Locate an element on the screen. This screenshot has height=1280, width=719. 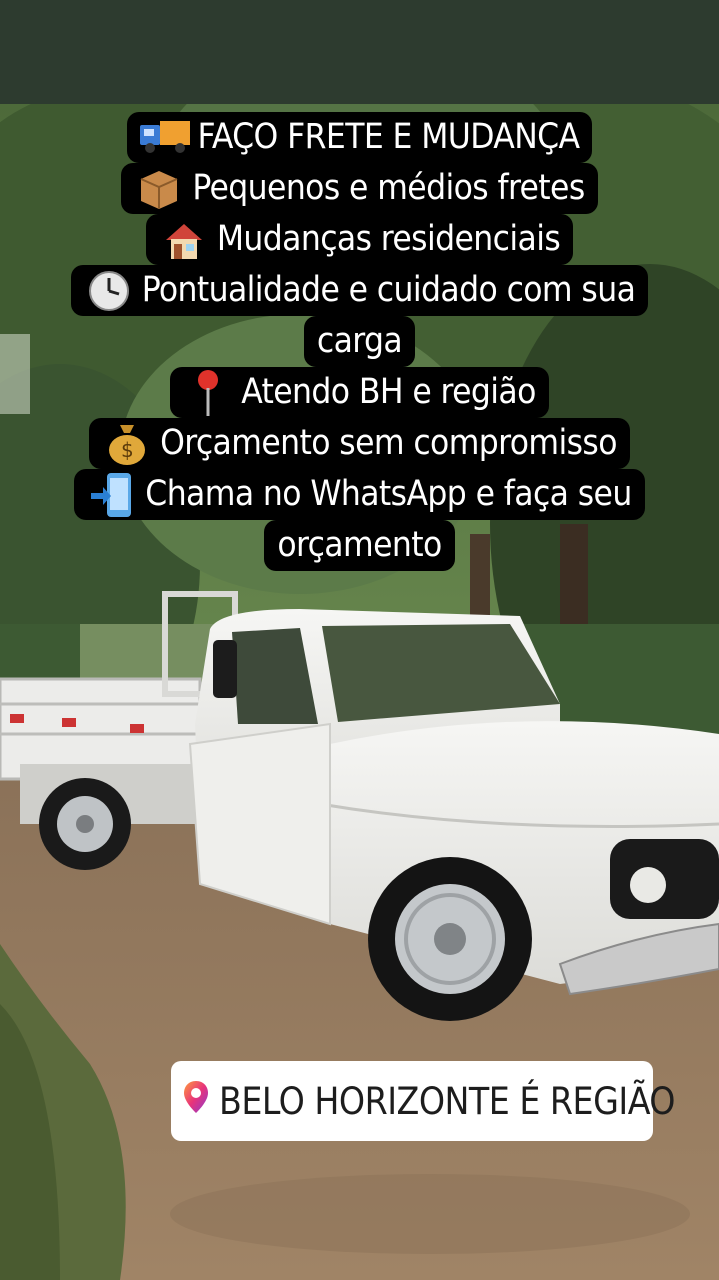
caption-text: orçamento is located at coordinates (359, 545).